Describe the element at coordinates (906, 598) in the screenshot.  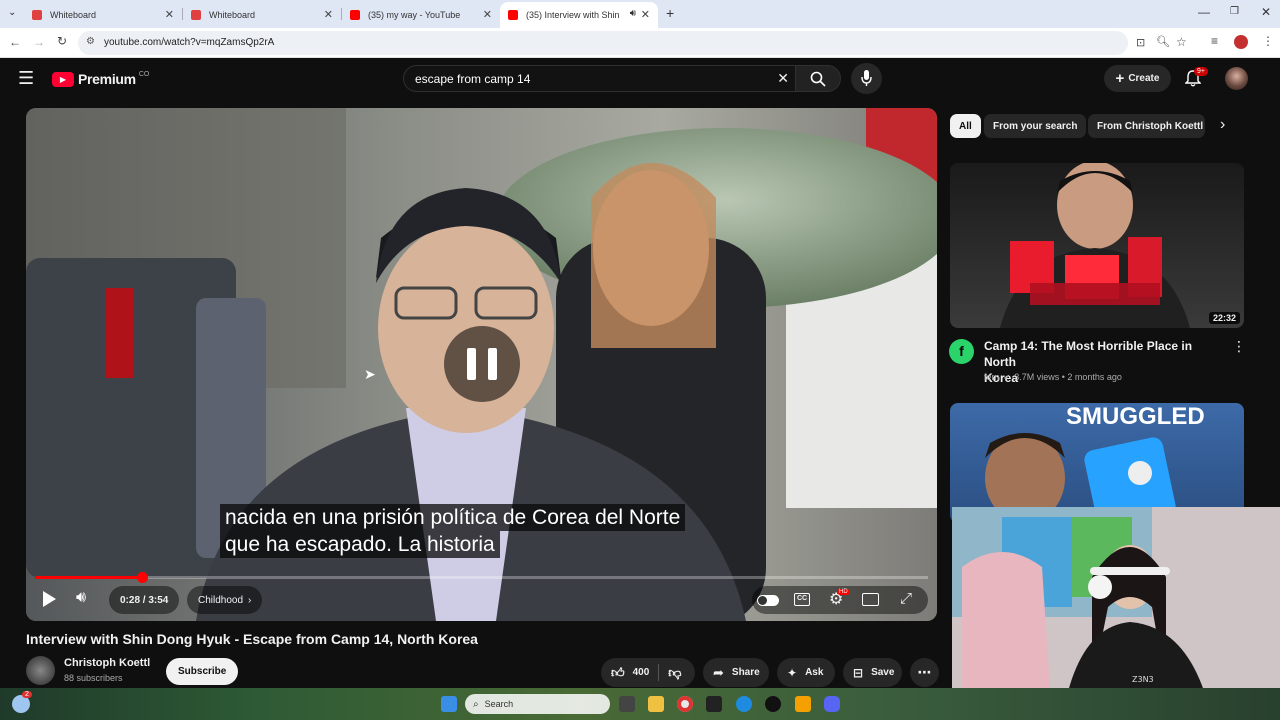
I see `fullscreen-icon: ⤢` at that location.